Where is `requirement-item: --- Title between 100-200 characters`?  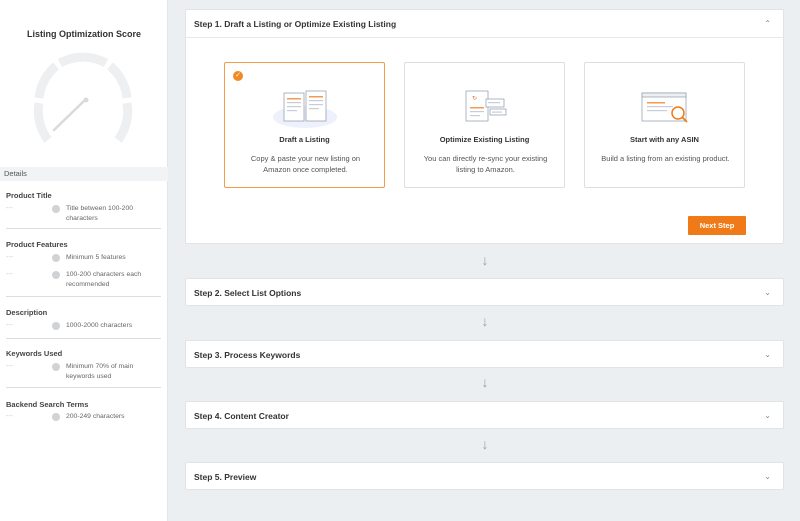
requirement-item: --- Title between 100-200 characters is located at coordinates (83, 214).